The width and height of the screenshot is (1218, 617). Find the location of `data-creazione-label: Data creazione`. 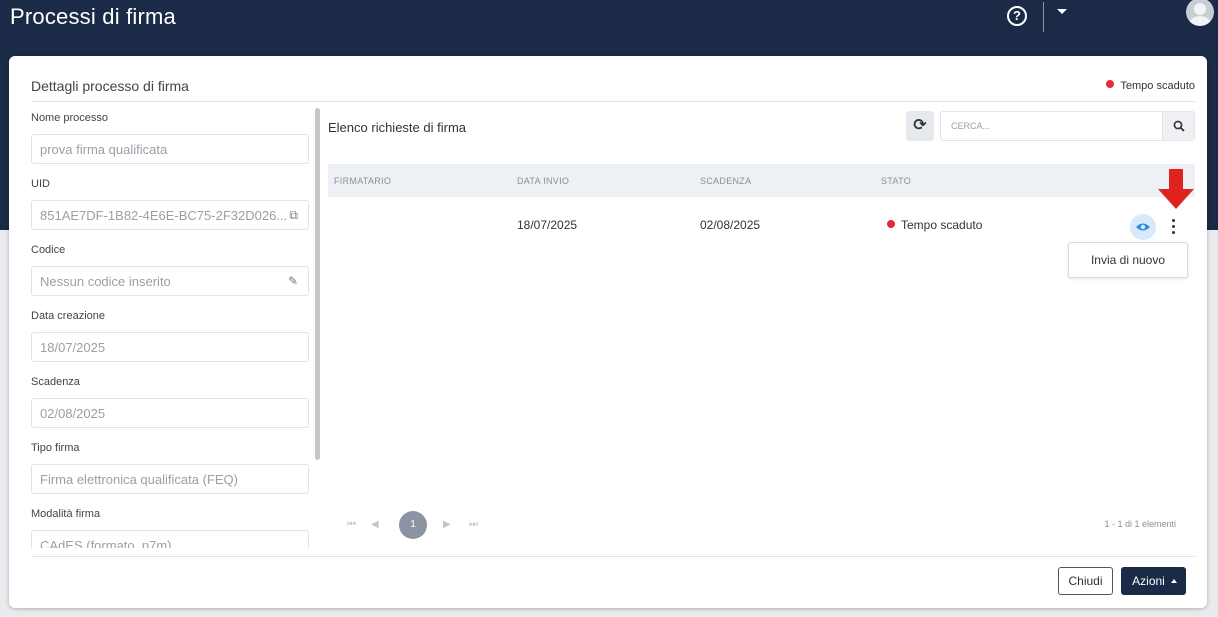

data-creazione-label: Data creazione is located at coordinates (68, 316).